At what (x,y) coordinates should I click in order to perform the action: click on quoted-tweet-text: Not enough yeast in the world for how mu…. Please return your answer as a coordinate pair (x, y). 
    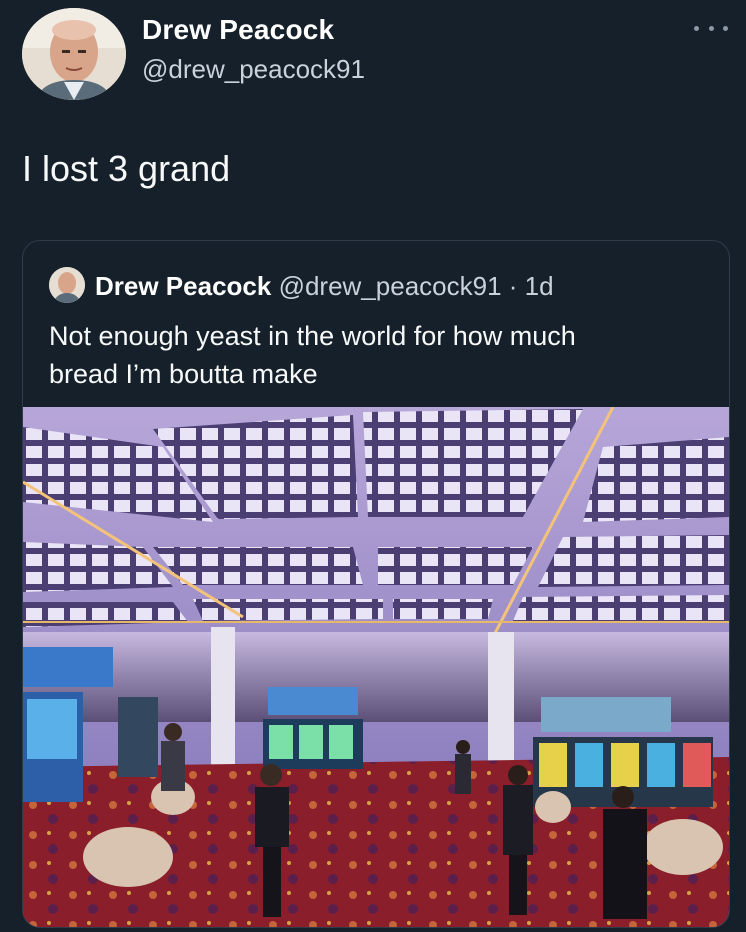
    Looking at the image, I should click on (379, 355).